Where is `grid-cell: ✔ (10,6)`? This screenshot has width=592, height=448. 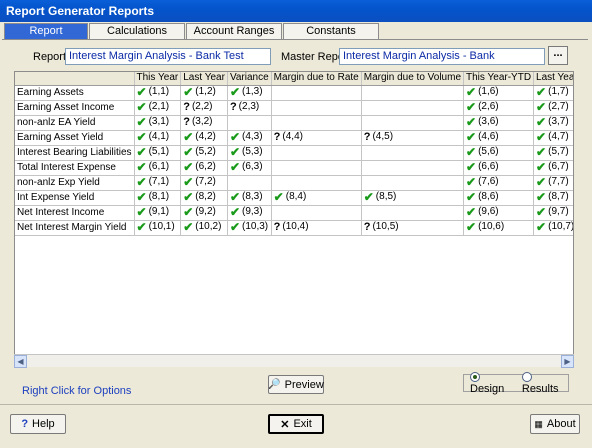 grid-cell: ✔ (10,6) is located at coordinates (499, 228).